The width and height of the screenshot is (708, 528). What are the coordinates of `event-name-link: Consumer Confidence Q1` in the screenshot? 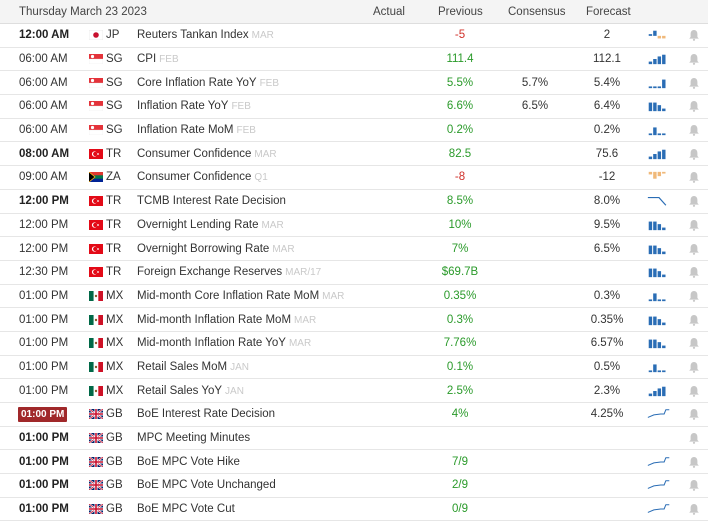 It's located at (202, 177).